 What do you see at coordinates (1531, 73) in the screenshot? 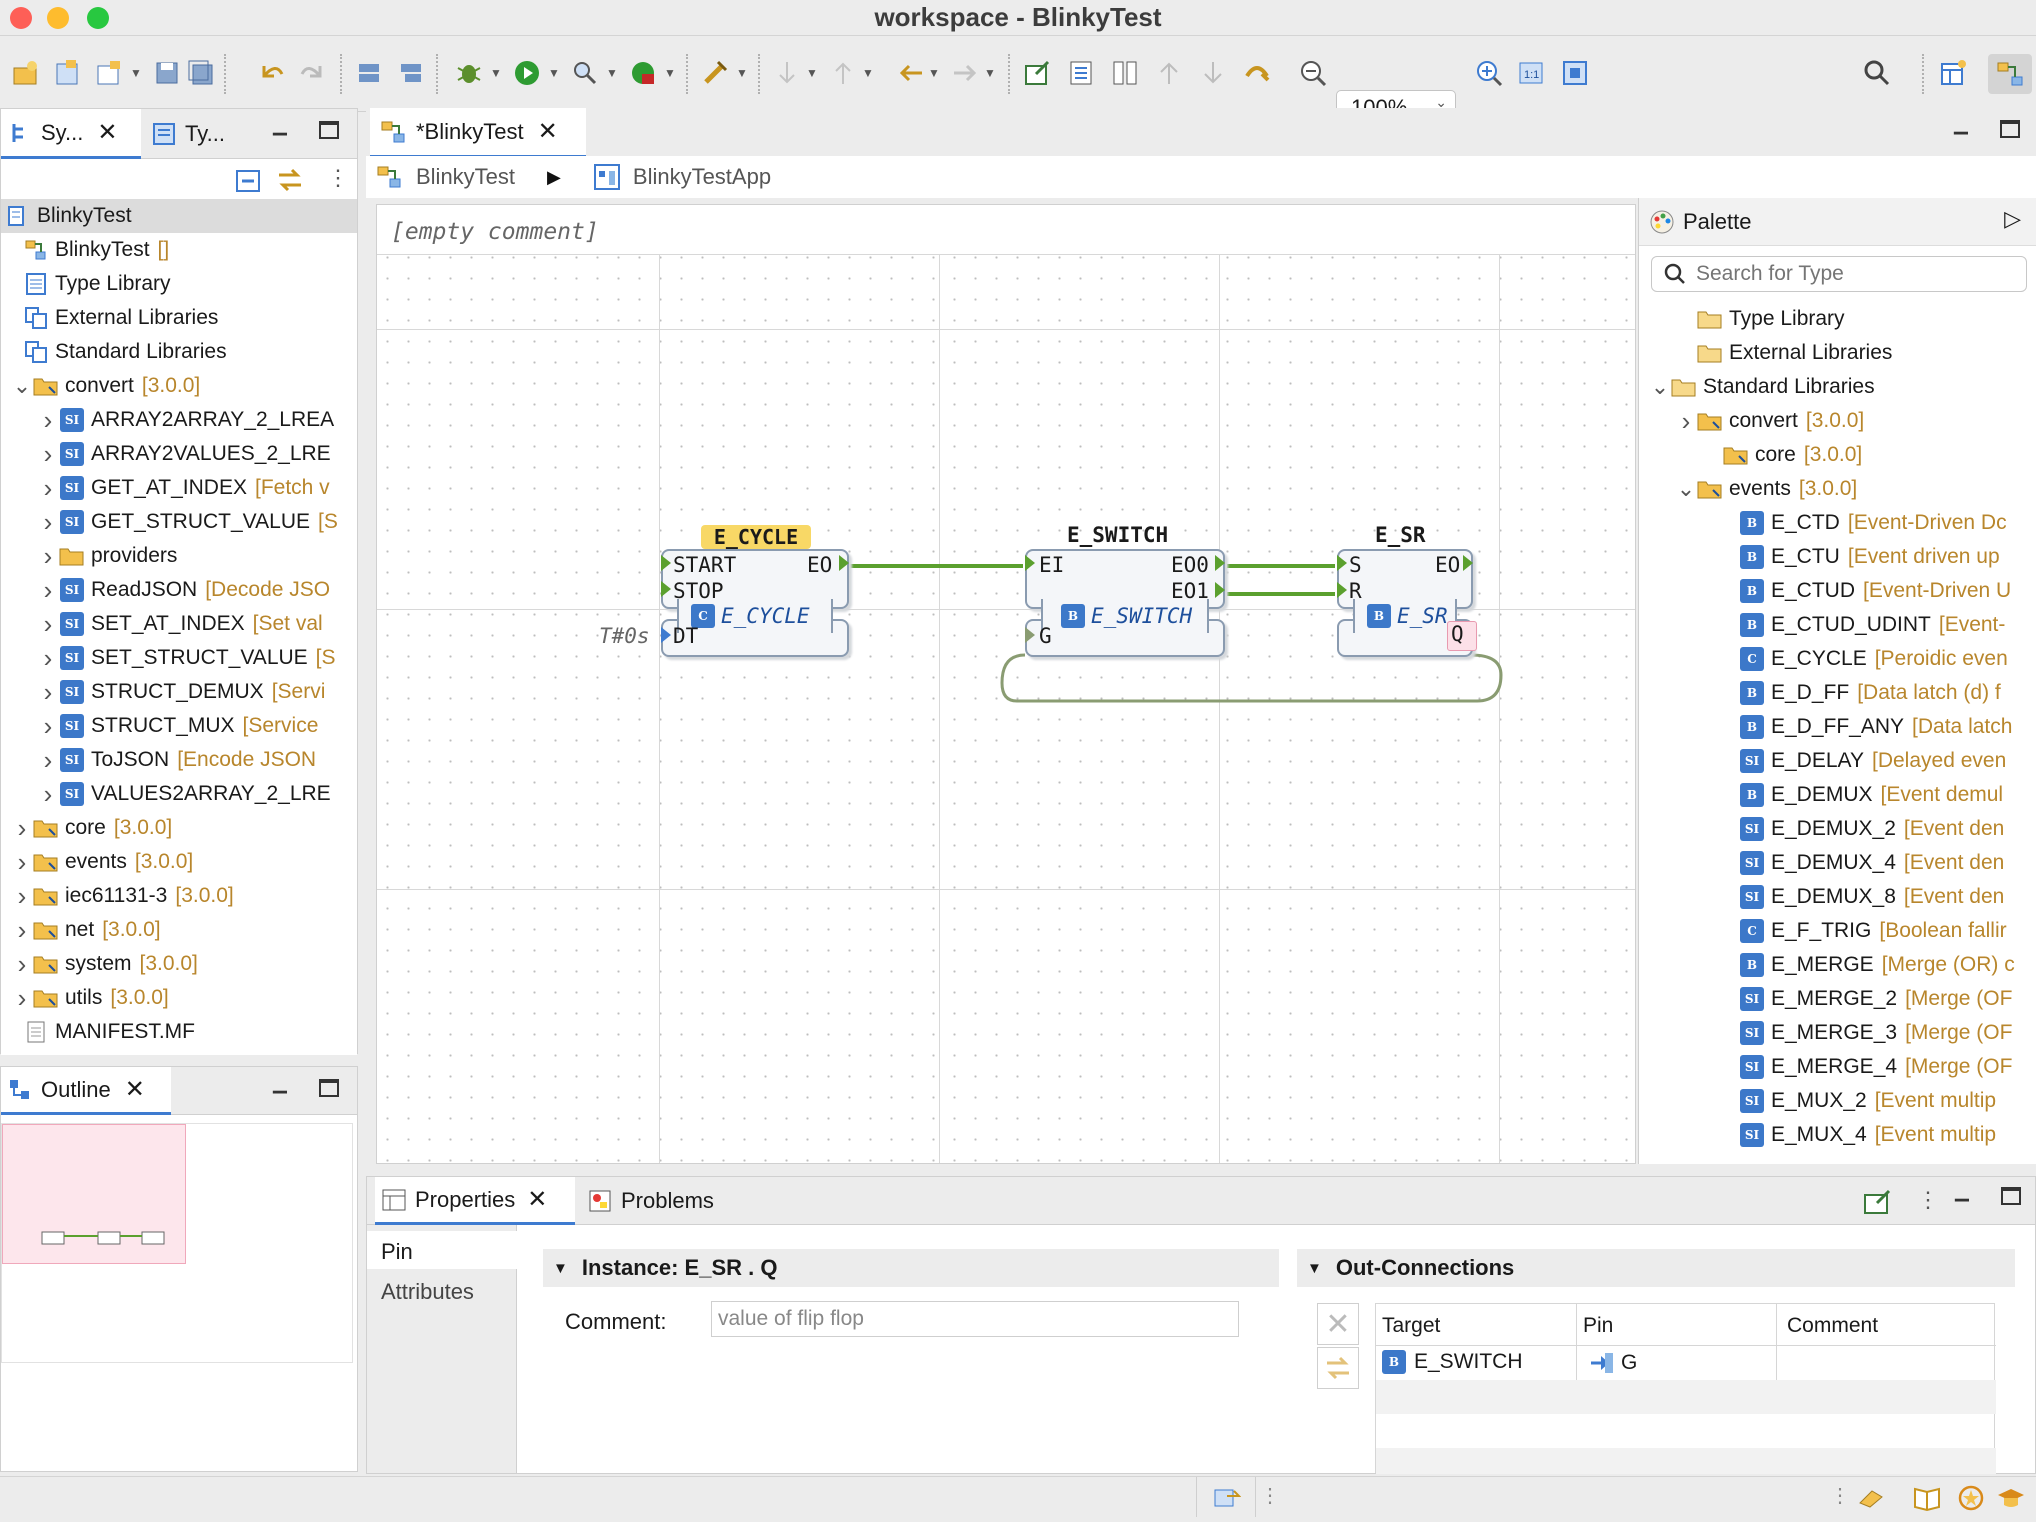
I see `actual-size-icon: 1:1` at bounding box center [1531, 73].